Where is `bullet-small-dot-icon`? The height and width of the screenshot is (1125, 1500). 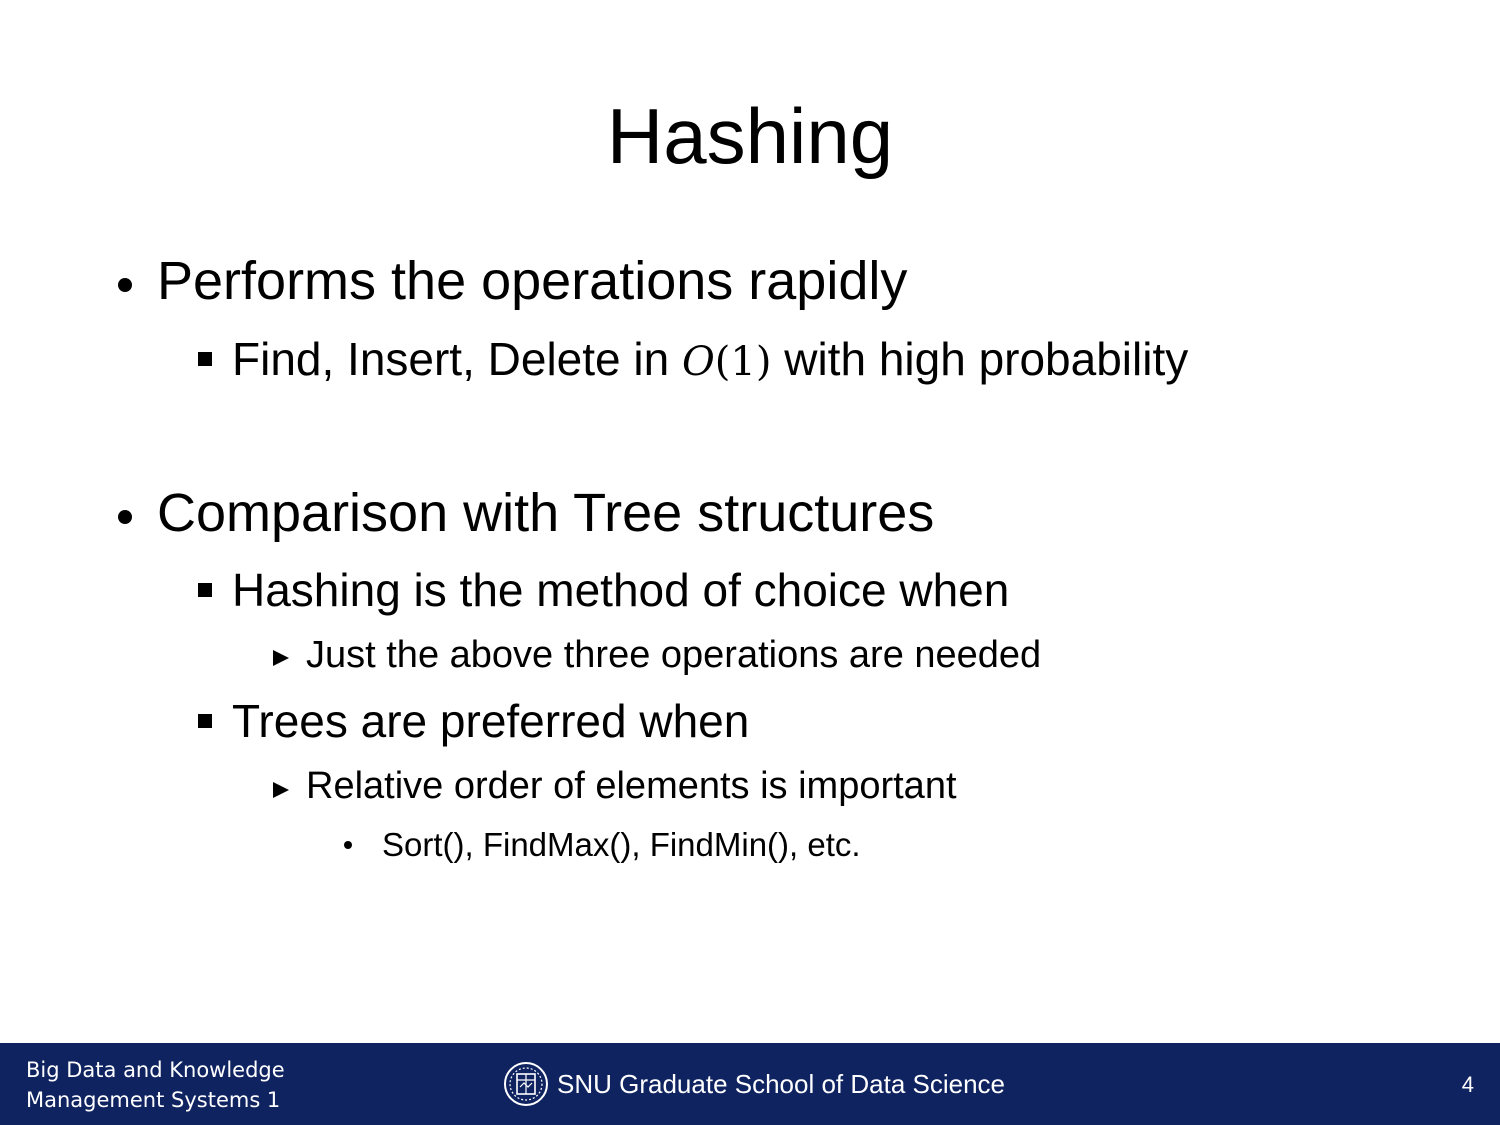 bullet-small-dot-icon is located at coordinates (348, 845).